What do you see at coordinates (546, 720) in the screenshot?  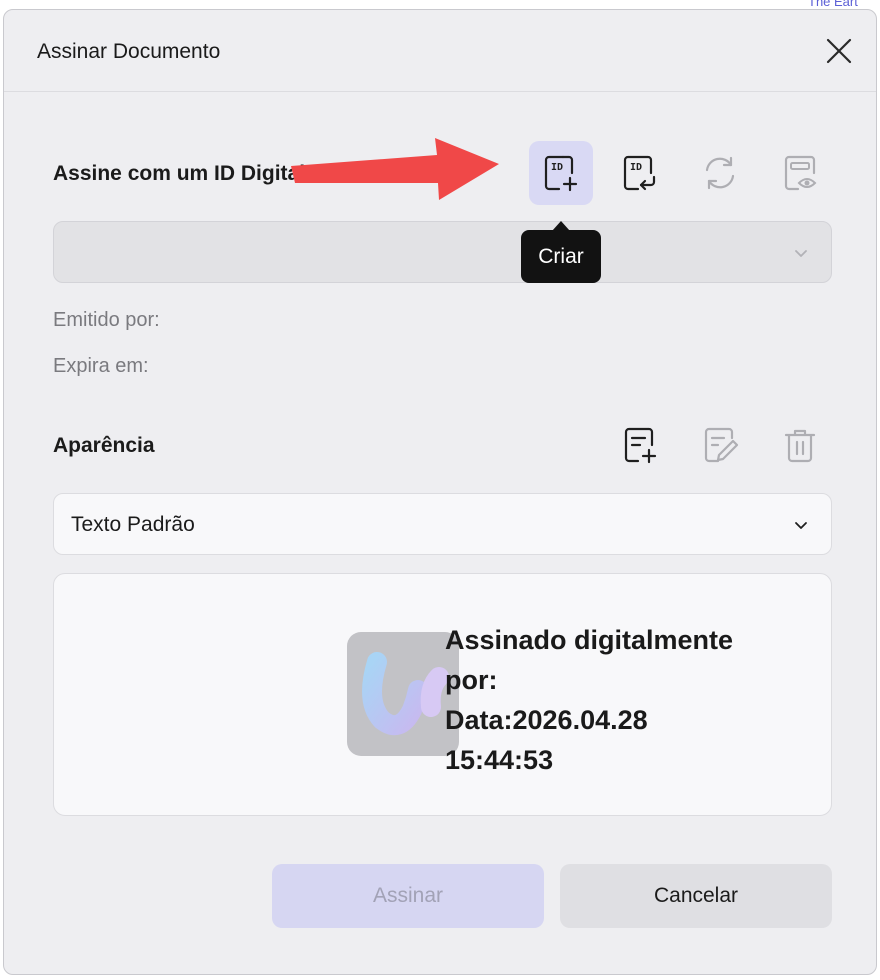 I see `preview-line-3: Data:2026.04.28` at bounding box center [546, 720].